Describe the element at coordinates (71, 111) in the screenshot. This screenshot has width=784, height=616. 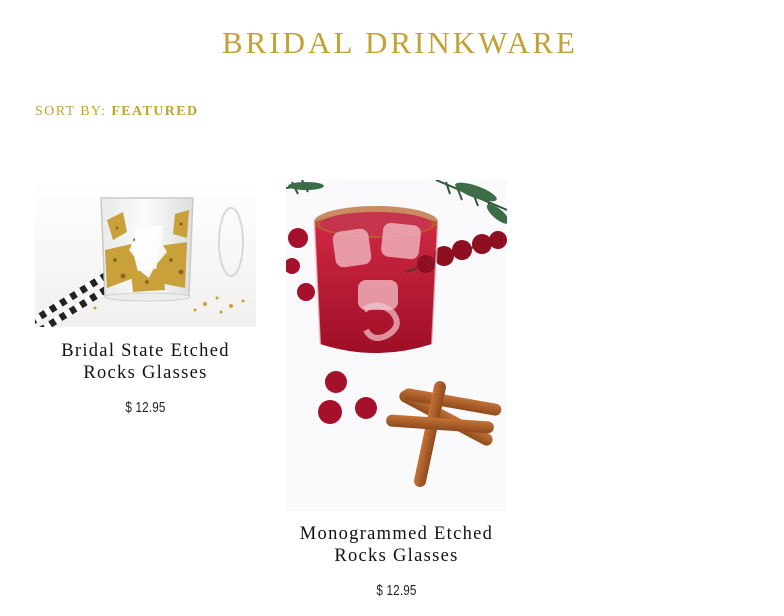
I see `sort-label: SORT BY:` at that location.